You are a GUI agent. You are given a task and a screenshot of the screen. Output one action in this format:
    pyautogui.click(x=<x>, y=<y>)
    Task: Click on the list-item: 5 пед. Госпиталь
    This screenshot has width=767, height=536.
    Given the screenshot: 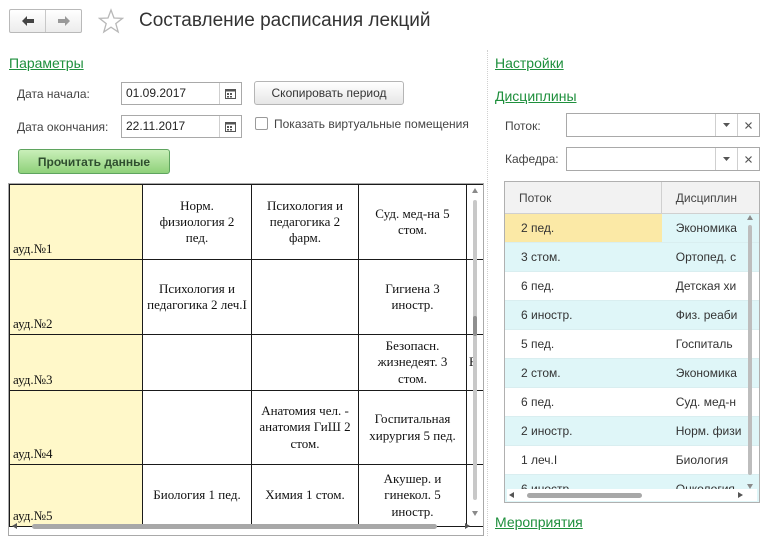 What is the action you would take?
    pyautogui.click(x=632, y=344)
    